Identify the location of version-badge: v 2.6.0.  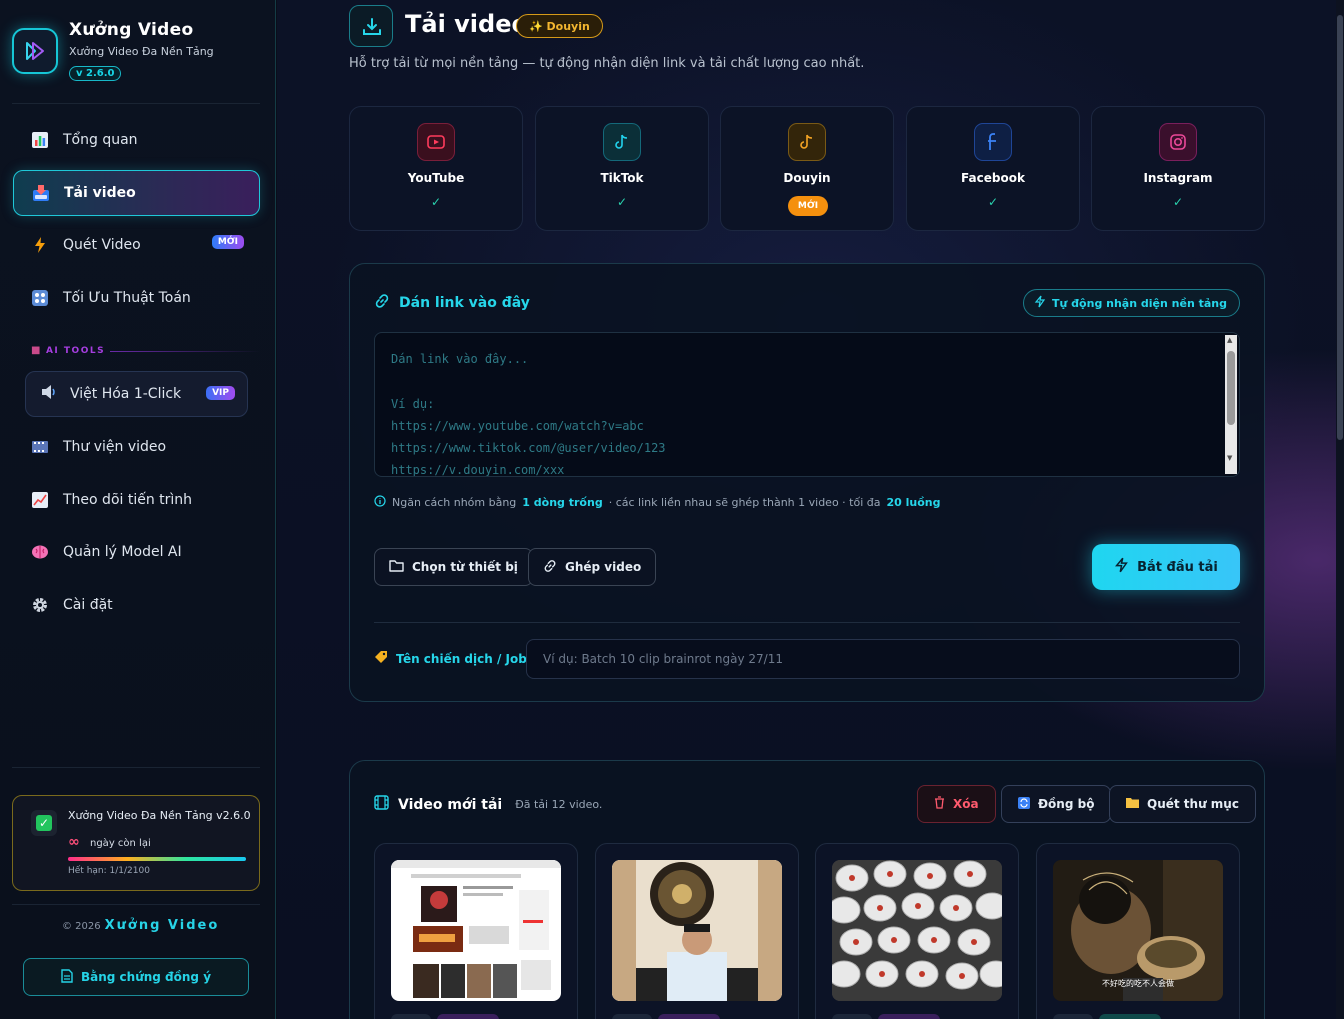
(95, 73).